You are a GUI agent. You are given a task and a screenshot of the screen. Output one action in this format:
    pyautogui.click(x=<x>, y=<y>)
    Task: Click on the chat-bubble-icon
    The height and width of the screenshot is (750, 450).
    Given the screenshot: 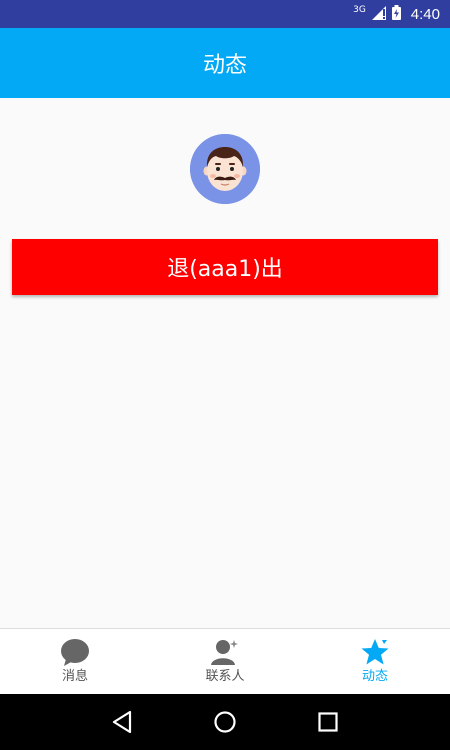 What is the action you would take?
    pyautogui.click(x=75, y=652)
    